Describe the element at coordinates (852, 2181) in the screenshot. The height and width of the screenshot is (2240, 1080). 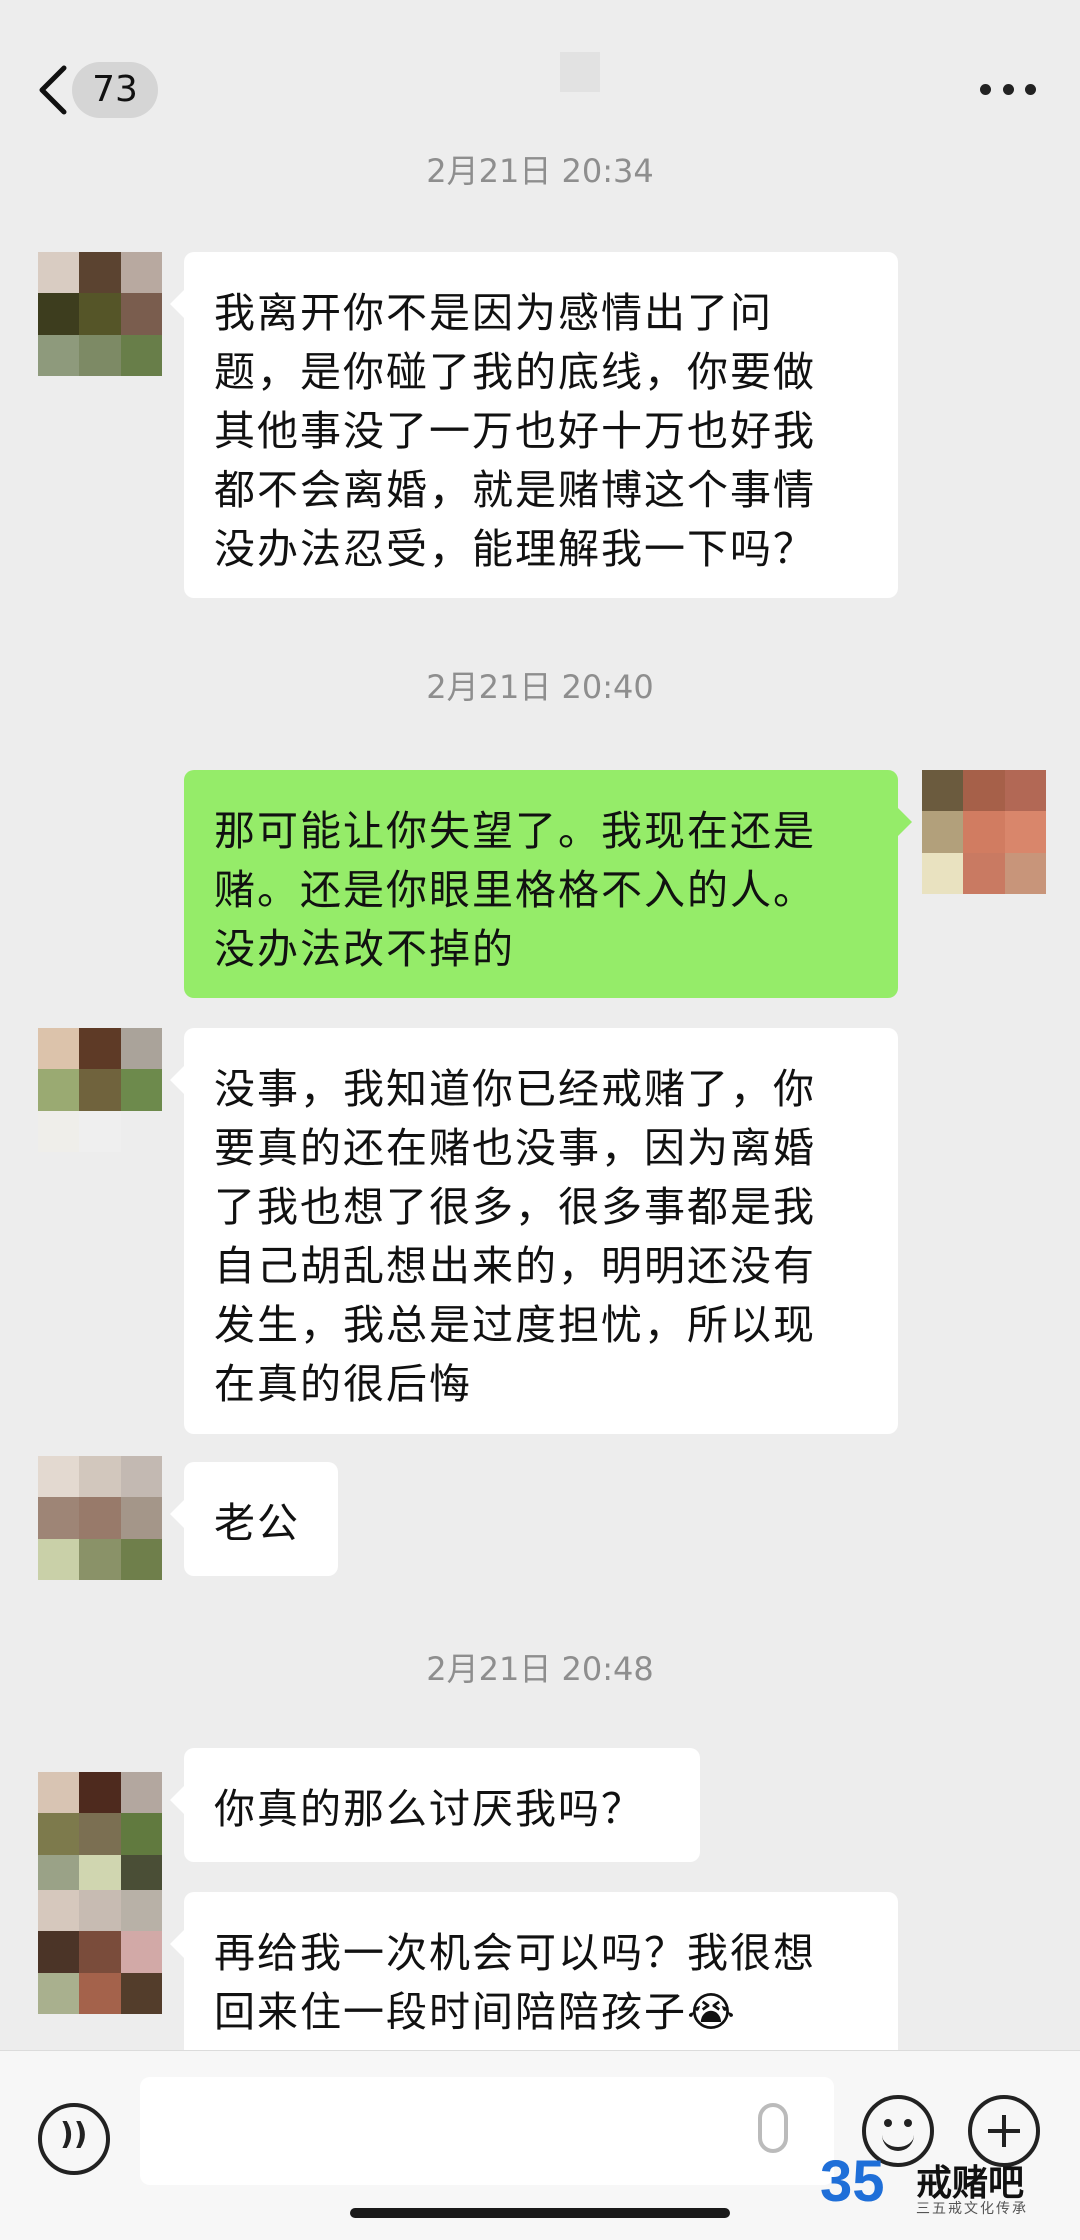
I see `watermark-number: 35` at that location.